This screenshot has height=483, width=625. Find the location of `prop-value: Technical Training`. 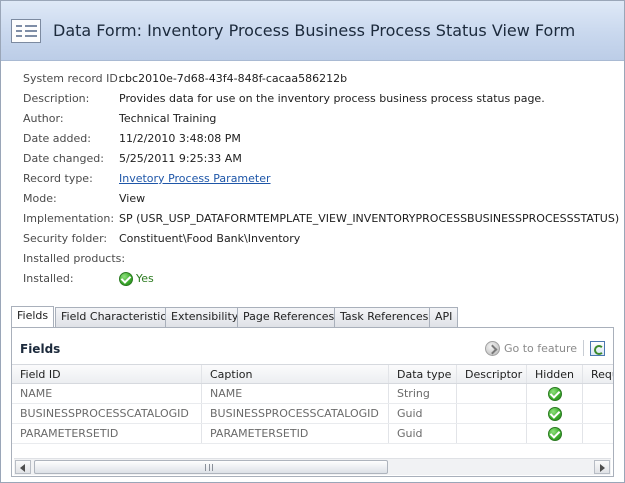

prop-value: Technical Training is located at coordinates (168, 118).